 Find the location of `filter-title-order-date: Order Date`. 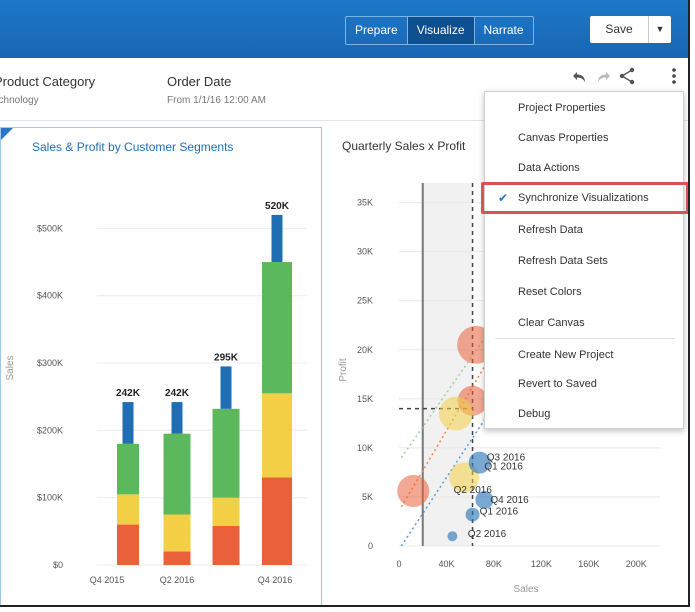

filter-title-order-date: Order Date is located at coordinates (199, 81).